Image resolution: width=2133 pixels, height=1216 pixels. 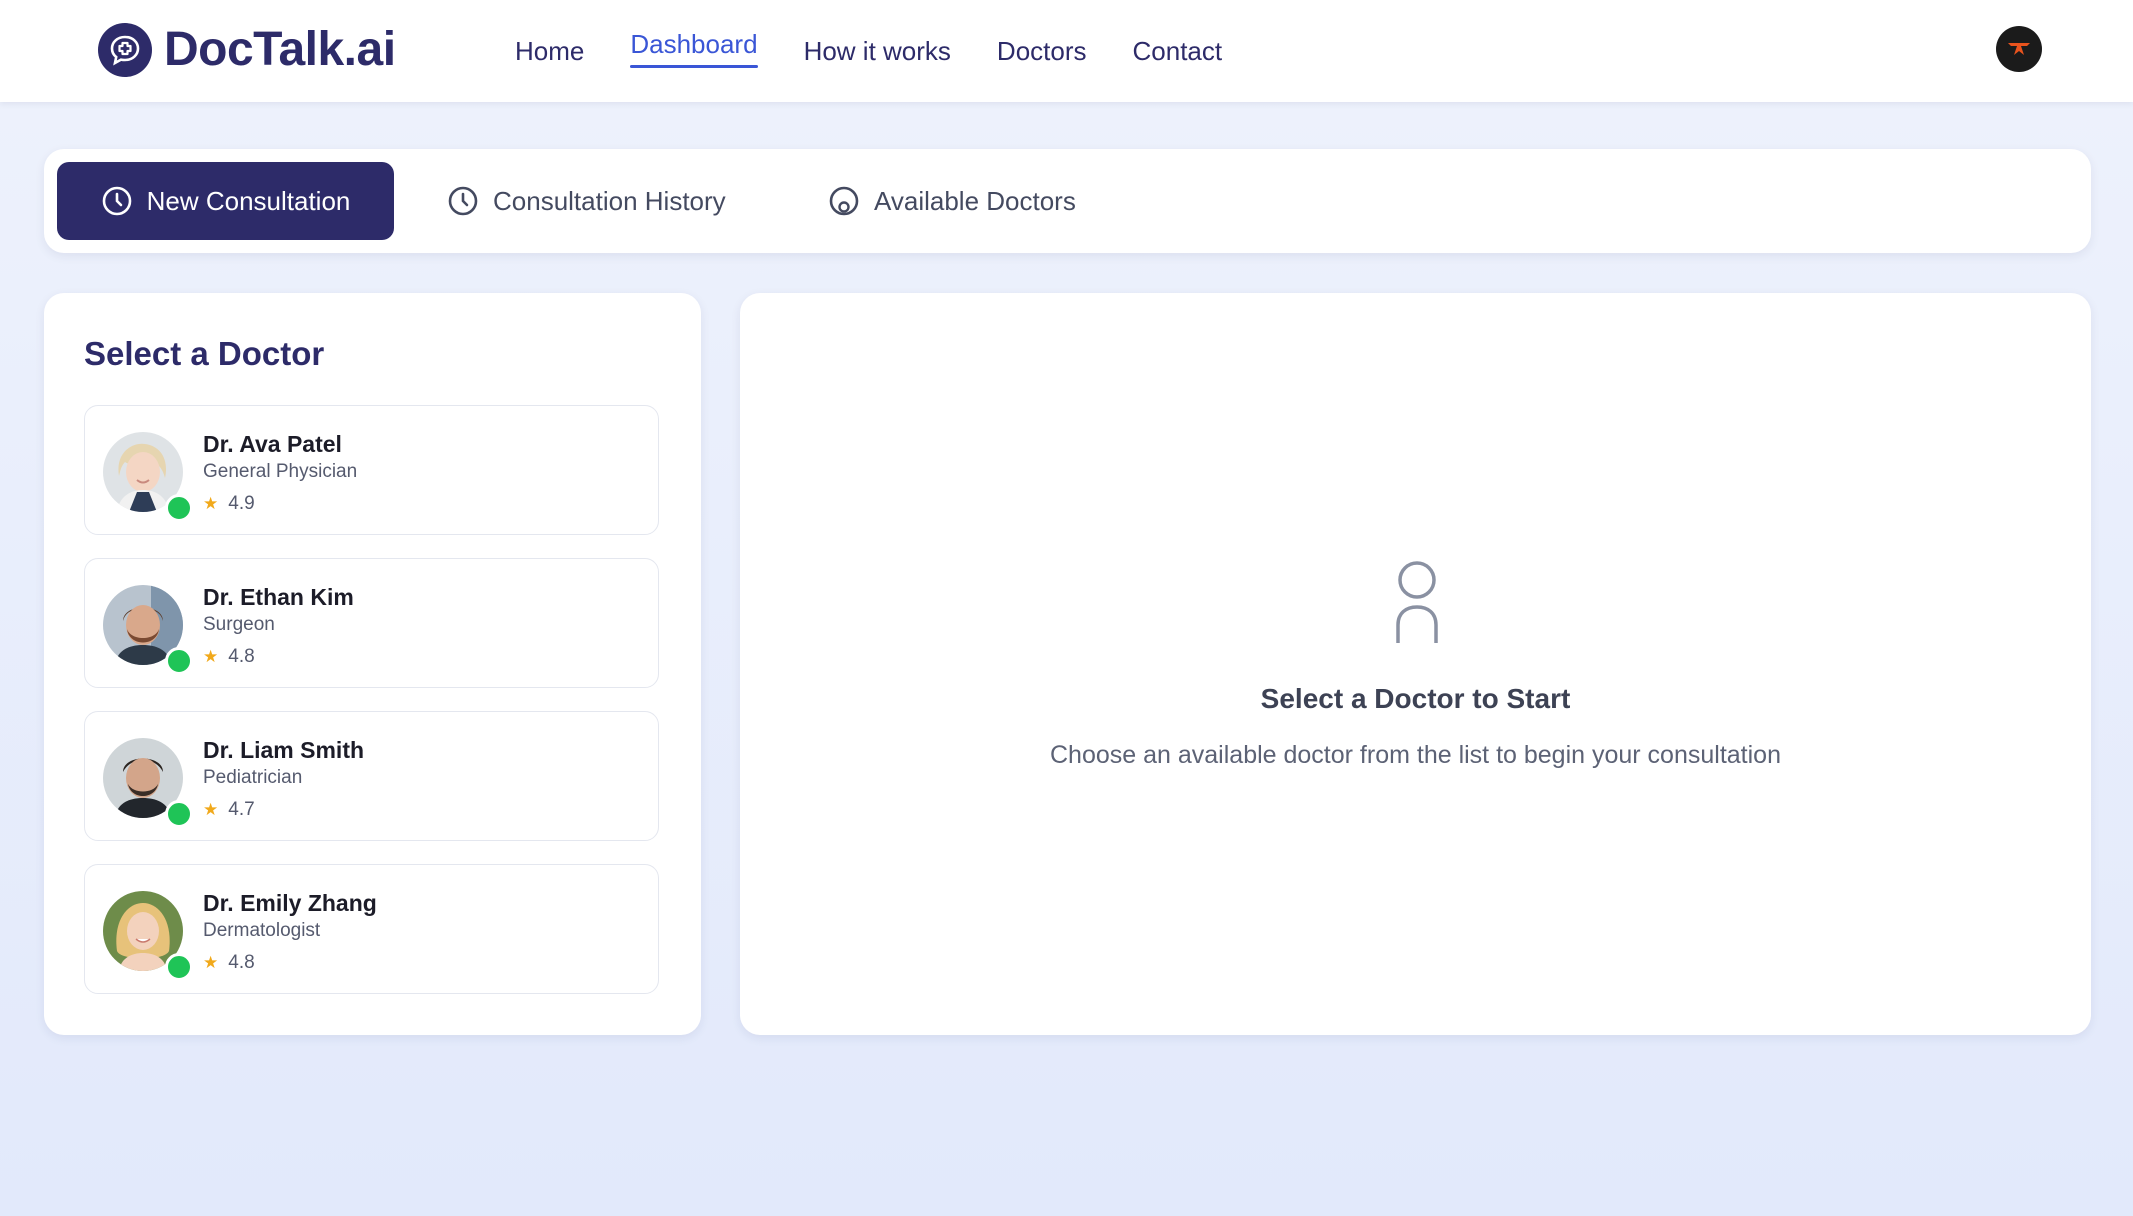 I want to click on rating-value: 4.9, so click(x=241, y=503).